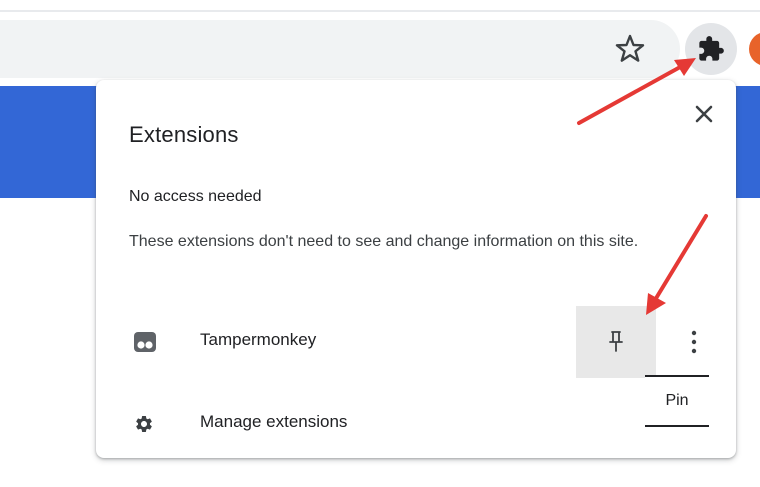 The width and height of the screenshot is (760, 487). What do you see at coordinates (416, 342) in the screenshot?
I see `extension-row-tampermonkey: Tampermonkey` at bounding box center [416, 342].